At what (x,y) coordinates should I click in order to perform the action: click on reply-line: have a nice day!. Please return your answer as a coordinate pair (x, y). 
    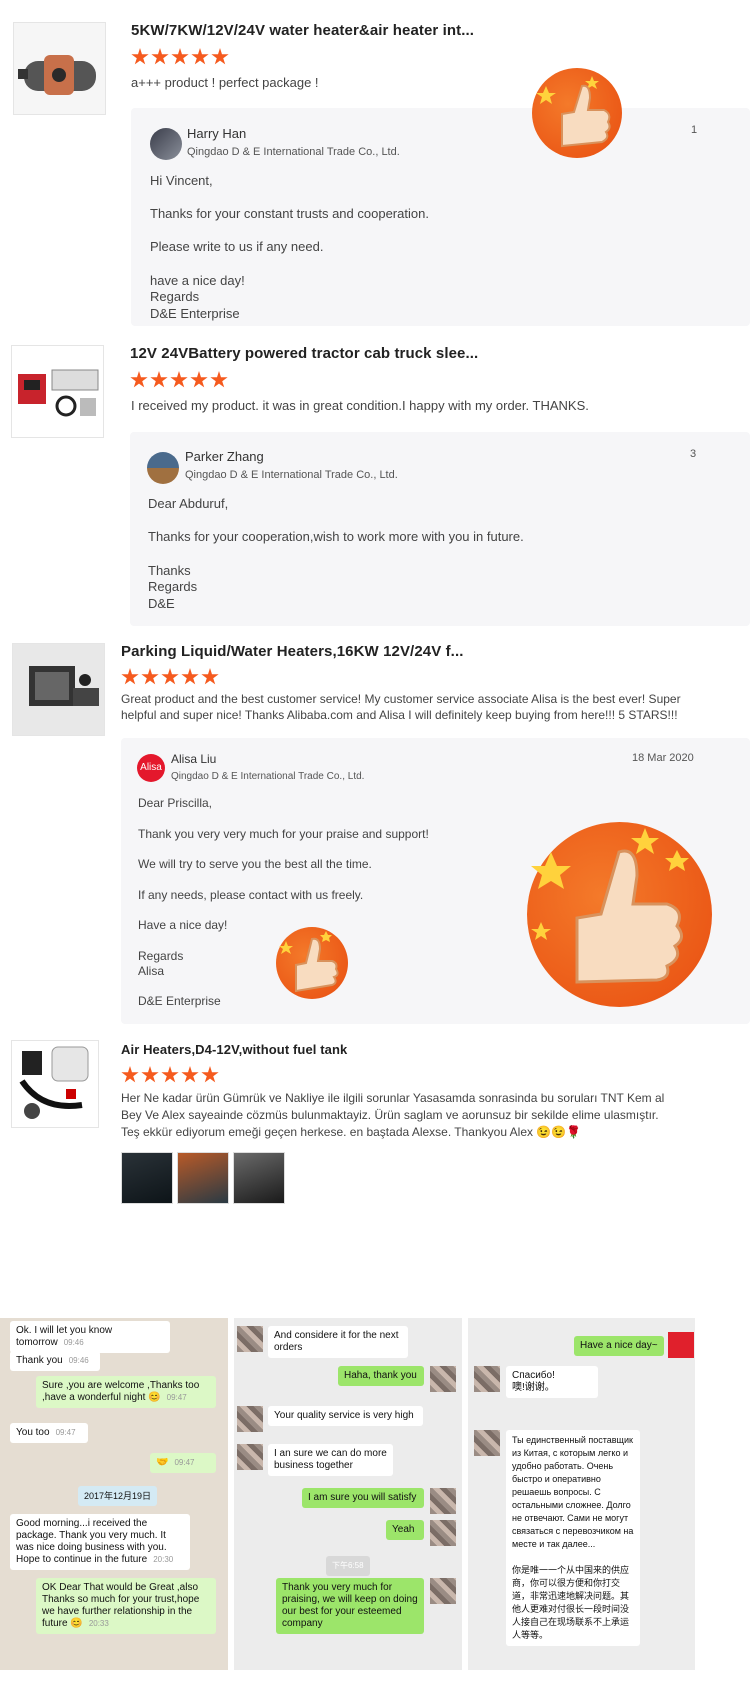
    Looking at the image, I should click on (197, 280).